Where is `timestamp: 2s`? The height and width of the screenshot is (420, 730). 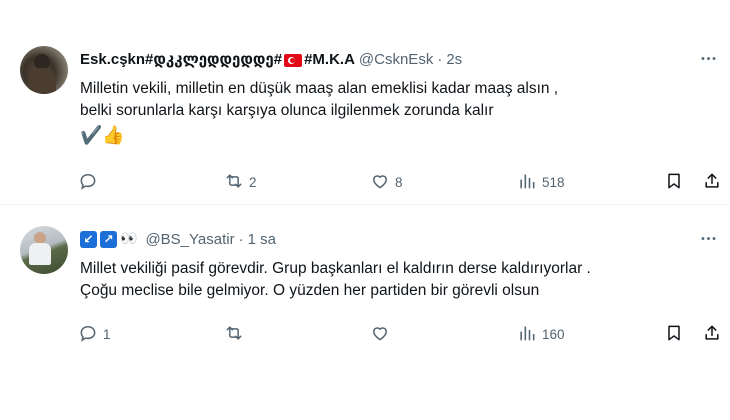
timestamp: 2s is located at coordinates (454, 59).